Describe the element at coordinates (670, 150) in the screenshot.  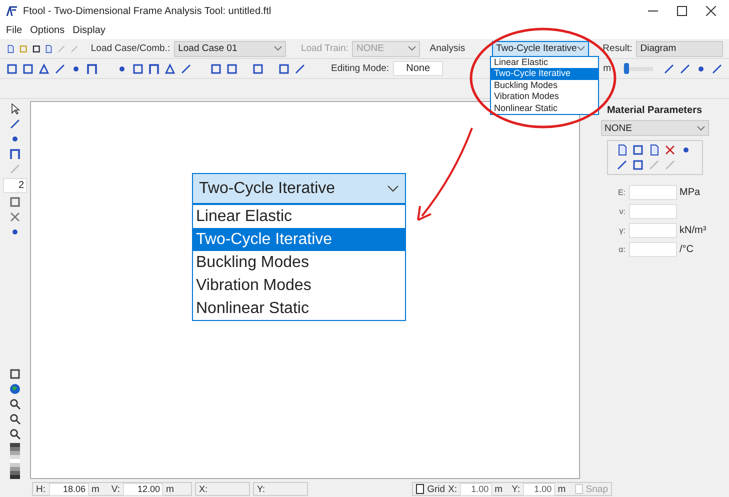
I see `delete-material-icon` at that location.